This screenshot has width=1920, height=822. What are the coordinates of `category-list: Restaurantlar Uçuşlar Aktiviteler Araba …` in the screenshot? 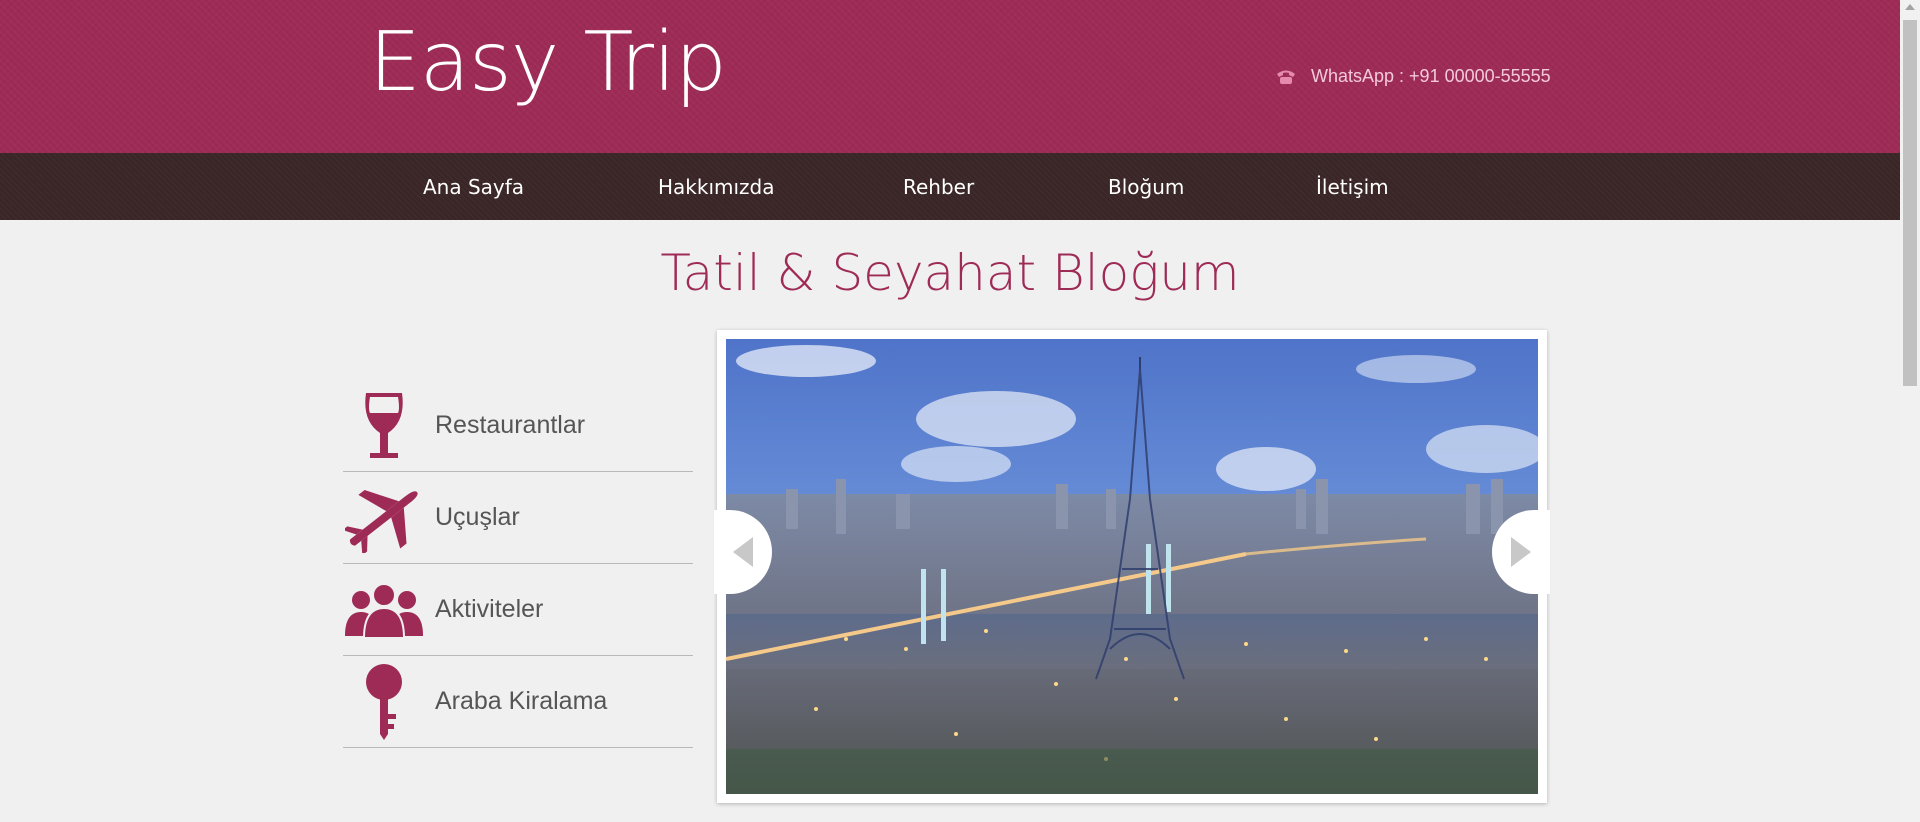 It's located at (518, 564).